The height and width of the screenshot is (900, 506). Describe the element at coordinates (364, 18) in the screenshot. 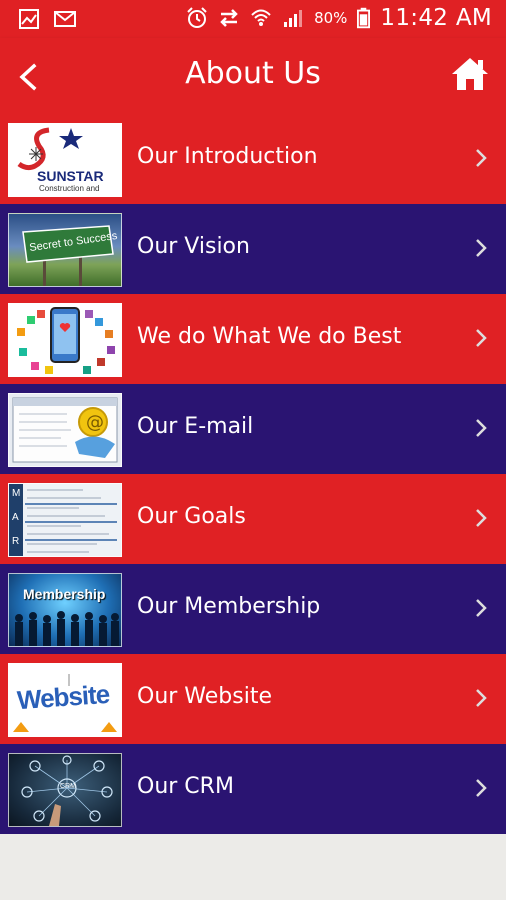

I see `battery-icon` at that location.